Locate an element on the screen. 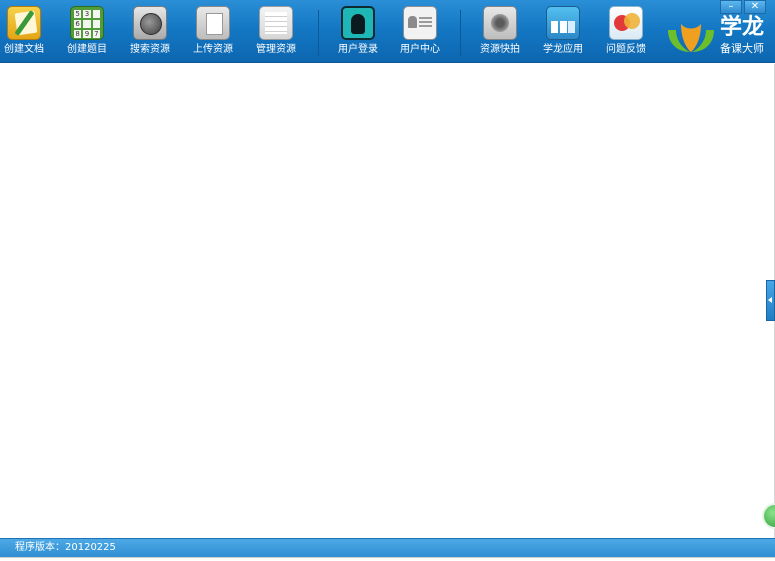 The width and height of the screenshot is (775, 561). user-silhouette-icon is located at coordinates (358, 23).